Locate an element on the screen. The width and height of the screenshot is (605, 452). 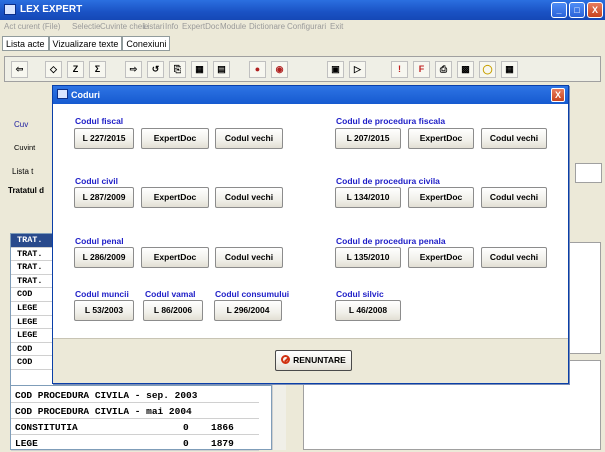
table-row: COD PROCEDURA CIVILA - mai 2004 is located at coordinates (135, 411).